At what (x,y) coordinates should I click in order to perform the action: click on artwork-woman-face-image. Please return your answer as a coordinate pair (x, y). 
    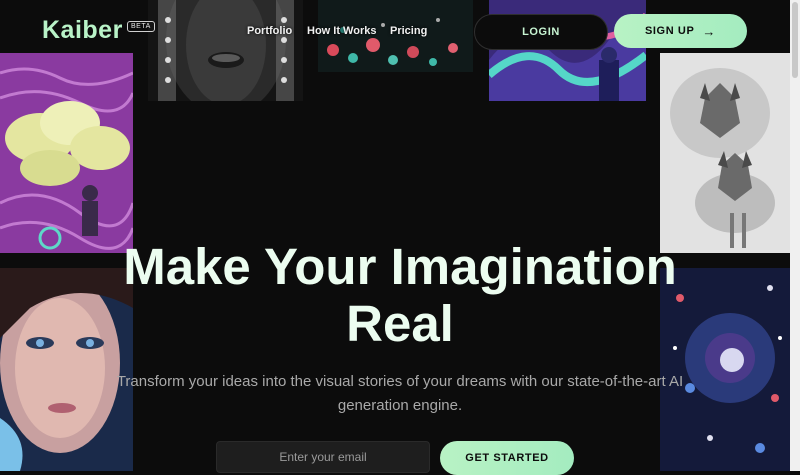
    Looking at the image, I should click on (225, 50).